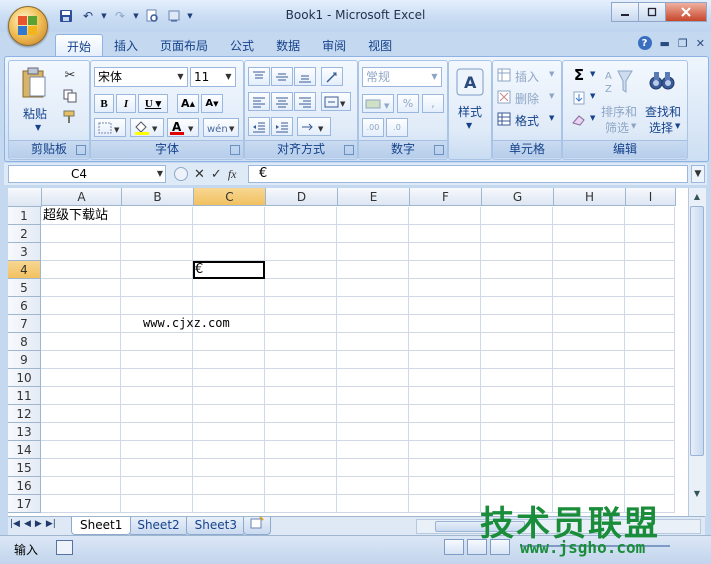 The image size is (711, 564). Describe the element at coordinates (445, 306) in the screenshot. I see `cell-f6` at that location.